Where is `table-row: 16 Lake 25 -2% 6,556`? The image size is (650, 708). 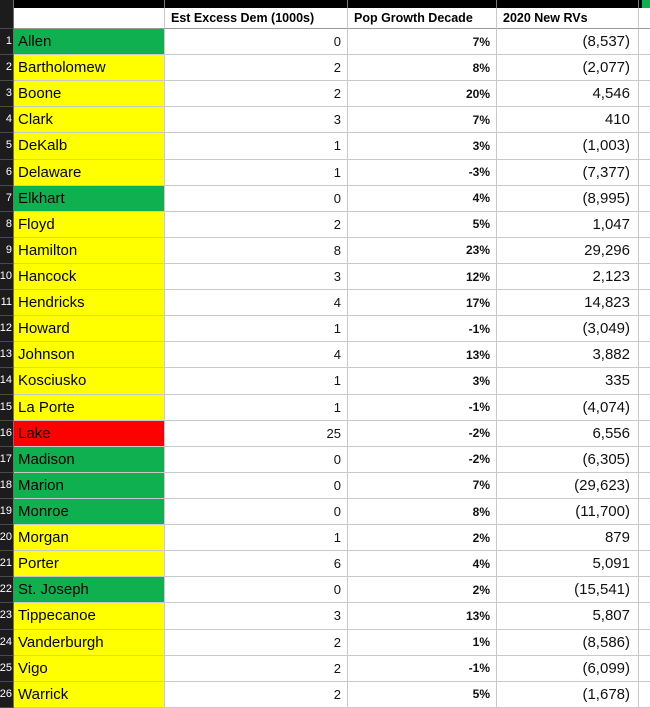
table-row: 16 Lake 25 -2% 6,556 is located at coordinates (325, 433).